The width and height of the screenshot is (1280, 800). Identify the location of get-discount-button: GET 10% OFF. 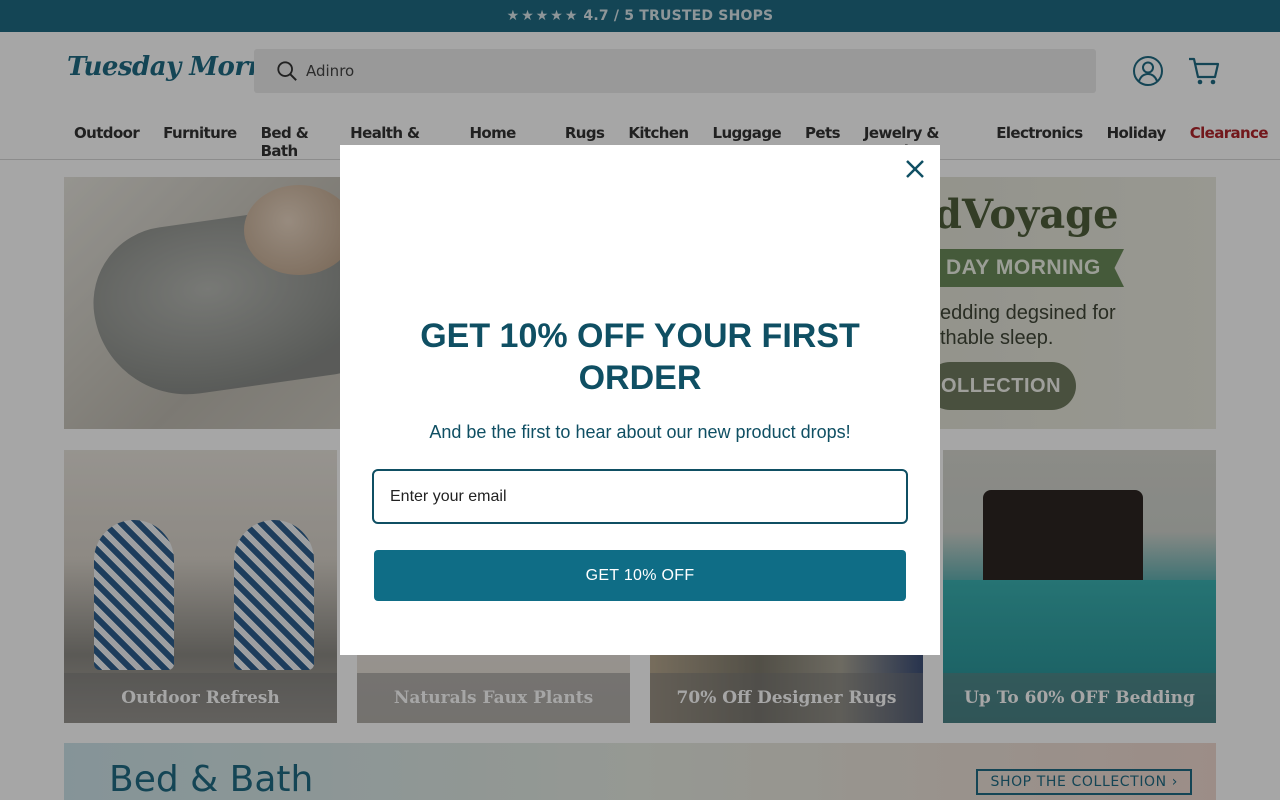
(640, 575).